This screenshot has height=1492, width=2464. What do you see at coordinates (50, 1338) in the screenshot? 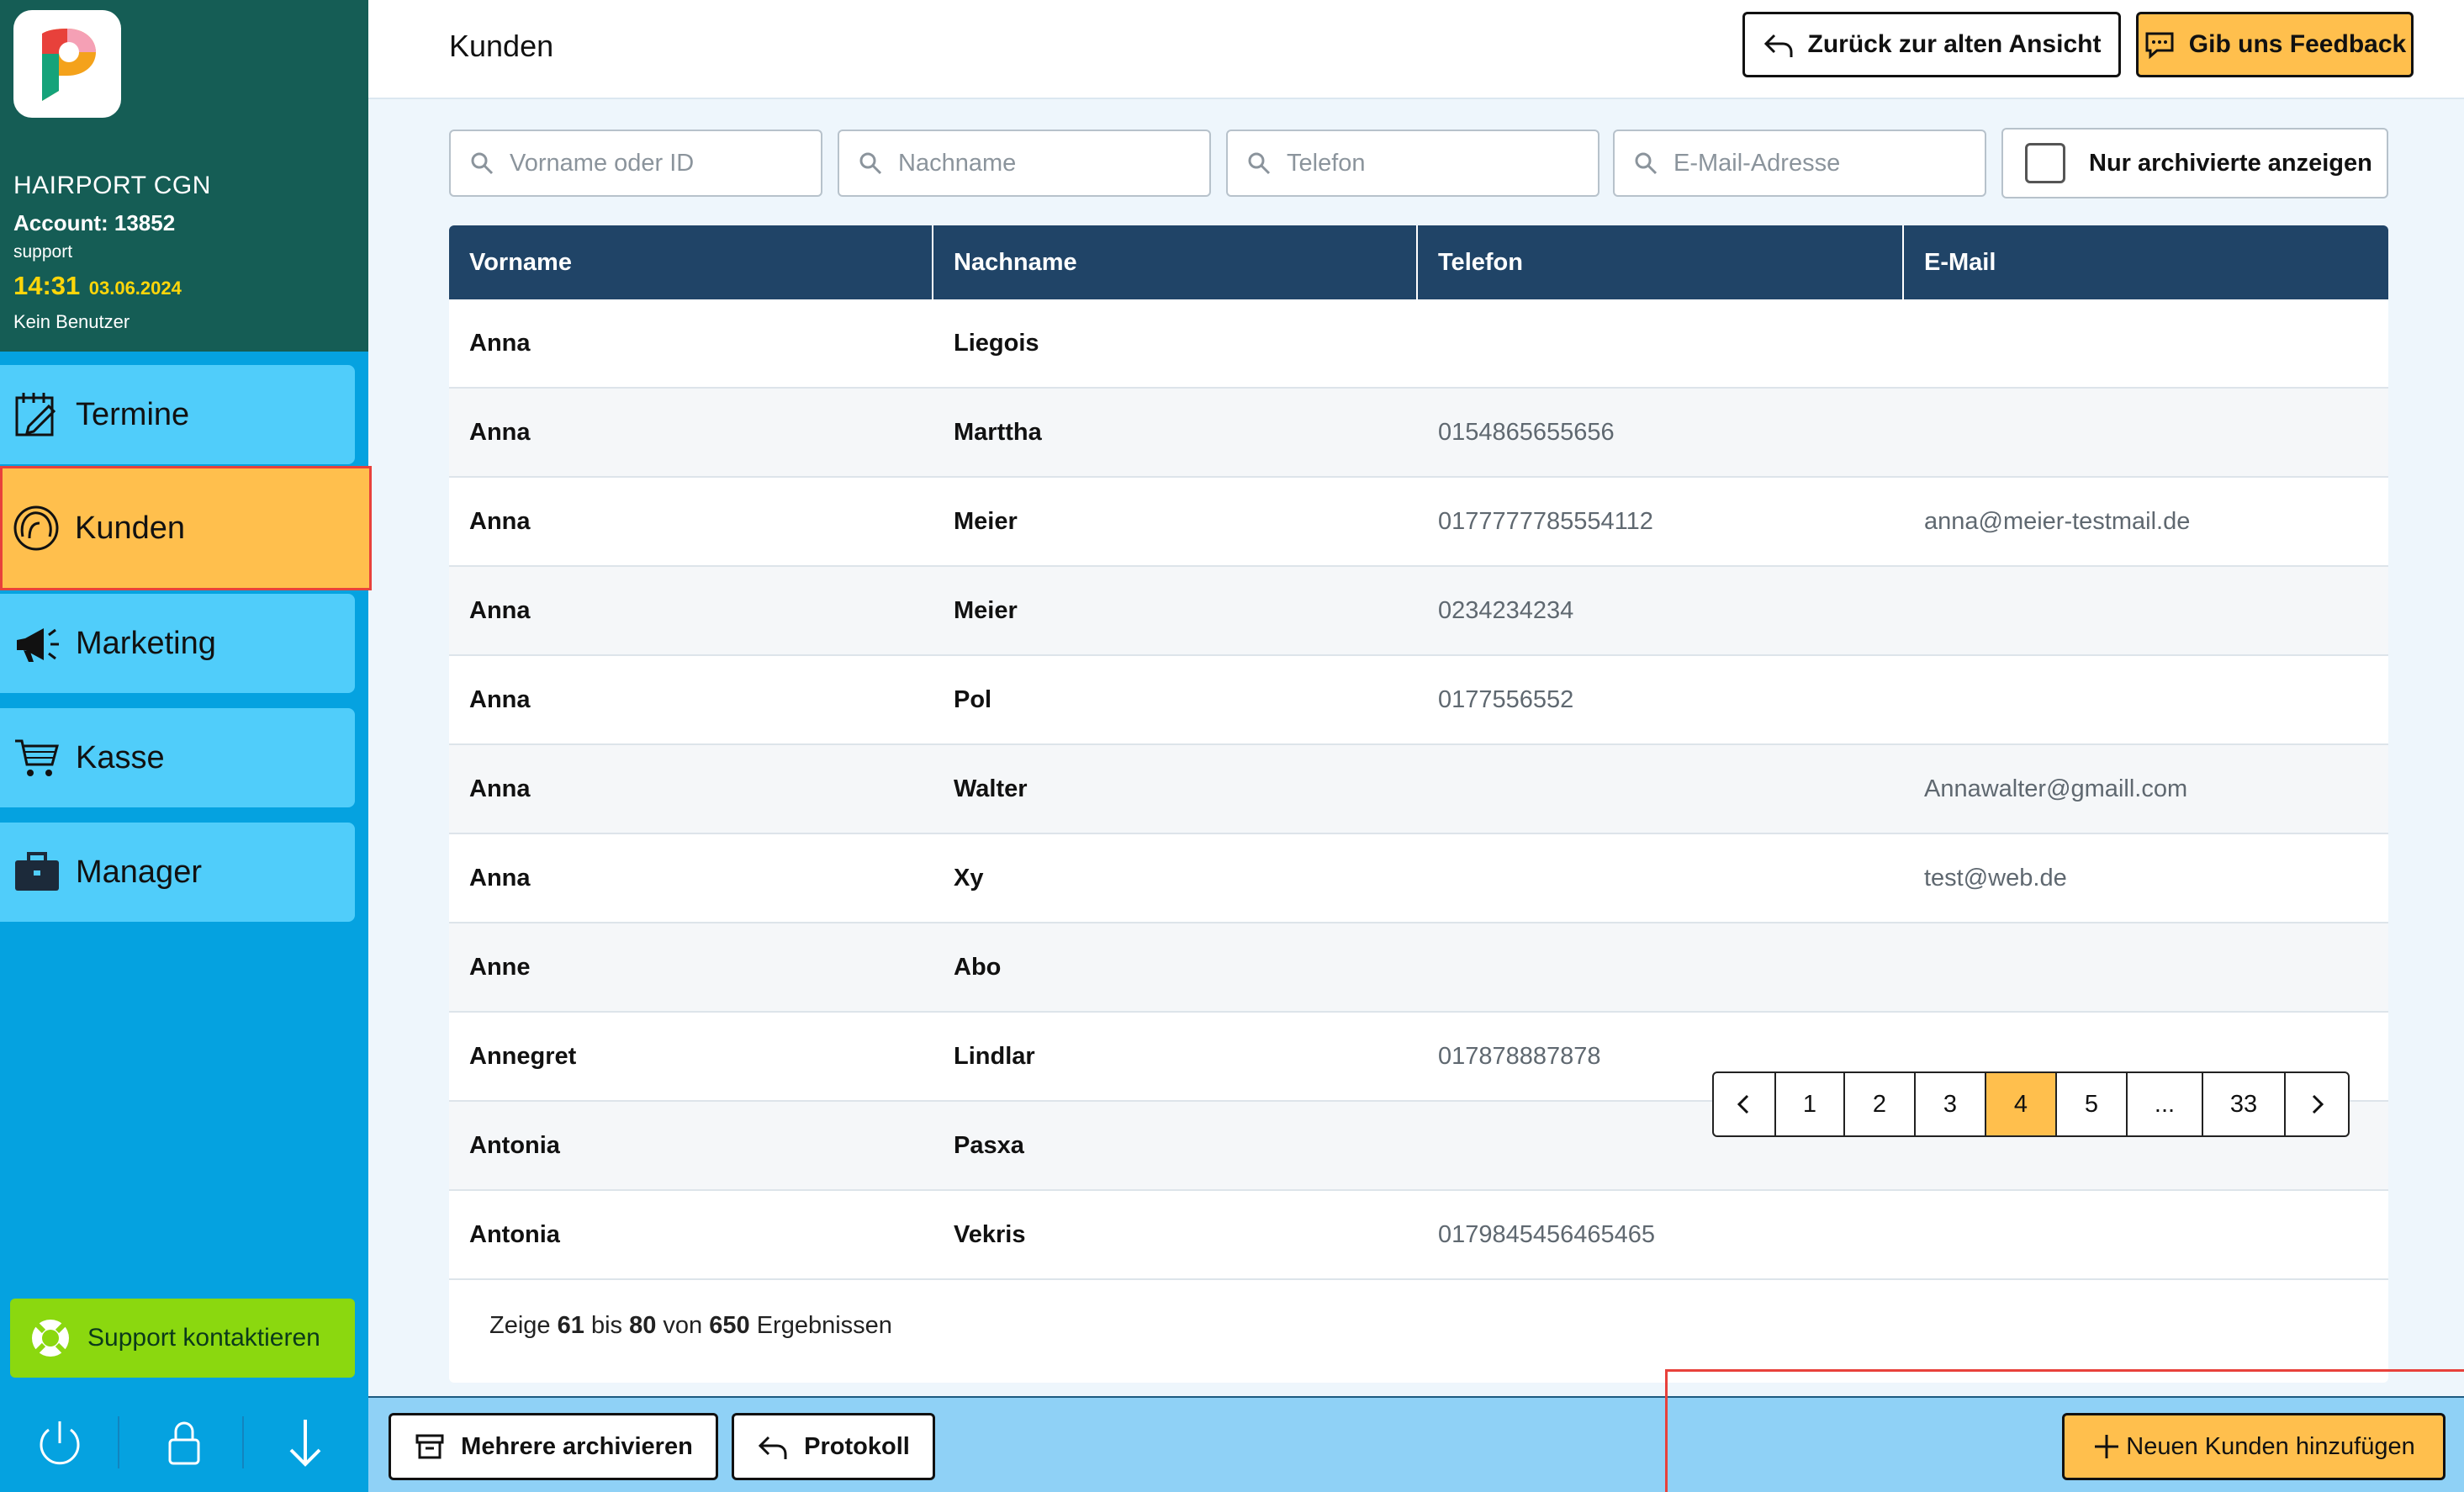
I see `lifebuoy-icon` at bounding box center [50, 1338].